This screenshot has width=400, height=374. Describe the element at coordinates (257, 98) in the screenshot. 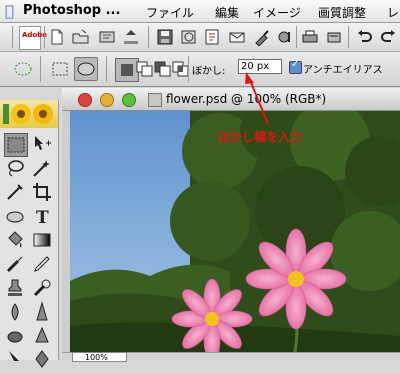

I see `annotation-arrow-icon` at that location.